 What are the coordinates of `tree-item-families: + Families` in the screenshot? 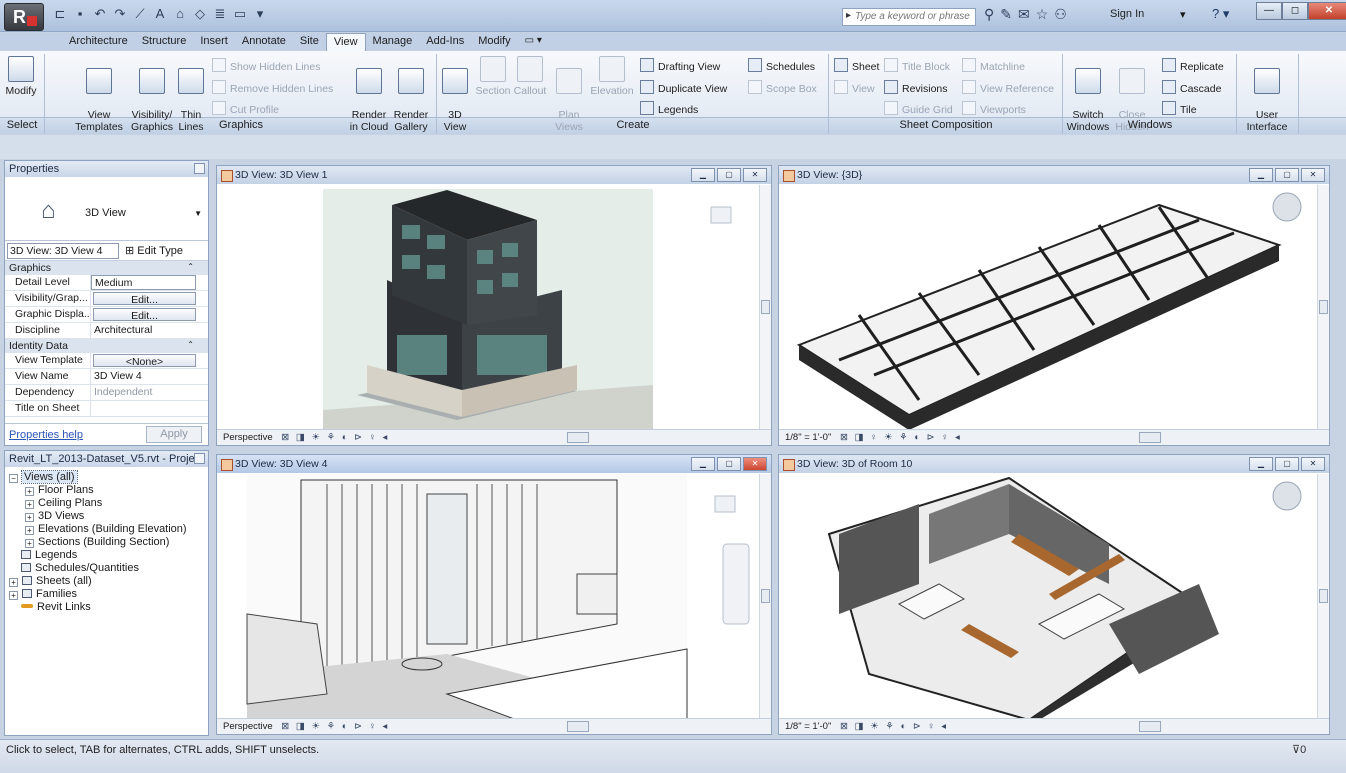 It's located at (108, 594).